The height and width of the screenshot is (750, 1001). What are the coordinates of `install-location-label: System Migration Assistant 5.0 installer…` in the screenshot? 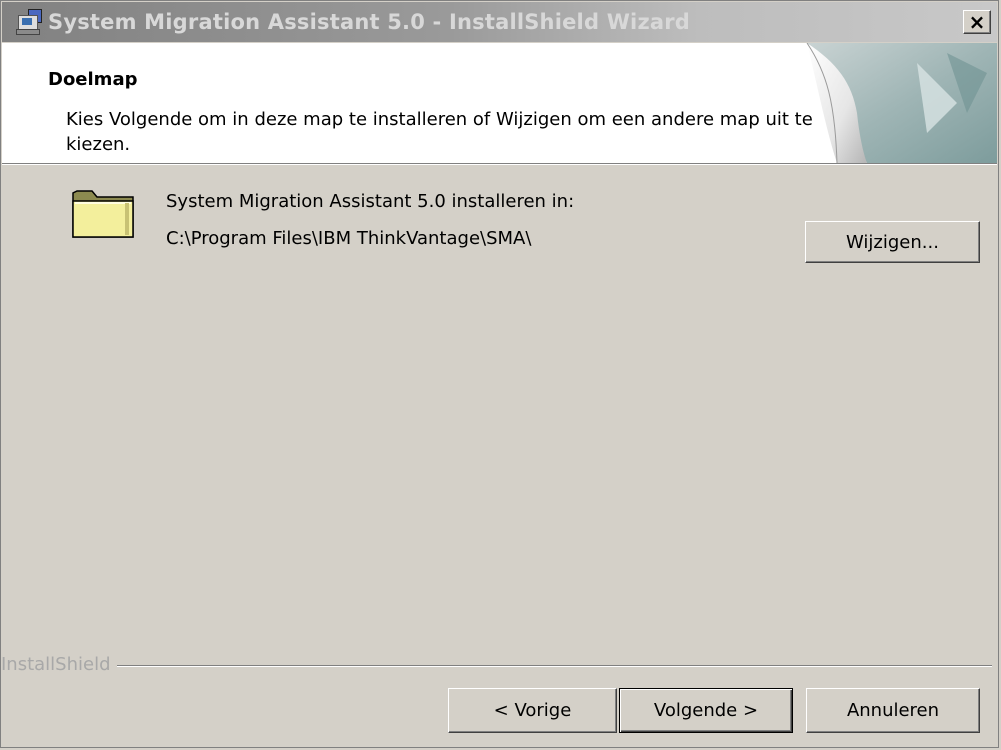 It's located at (370, 201).